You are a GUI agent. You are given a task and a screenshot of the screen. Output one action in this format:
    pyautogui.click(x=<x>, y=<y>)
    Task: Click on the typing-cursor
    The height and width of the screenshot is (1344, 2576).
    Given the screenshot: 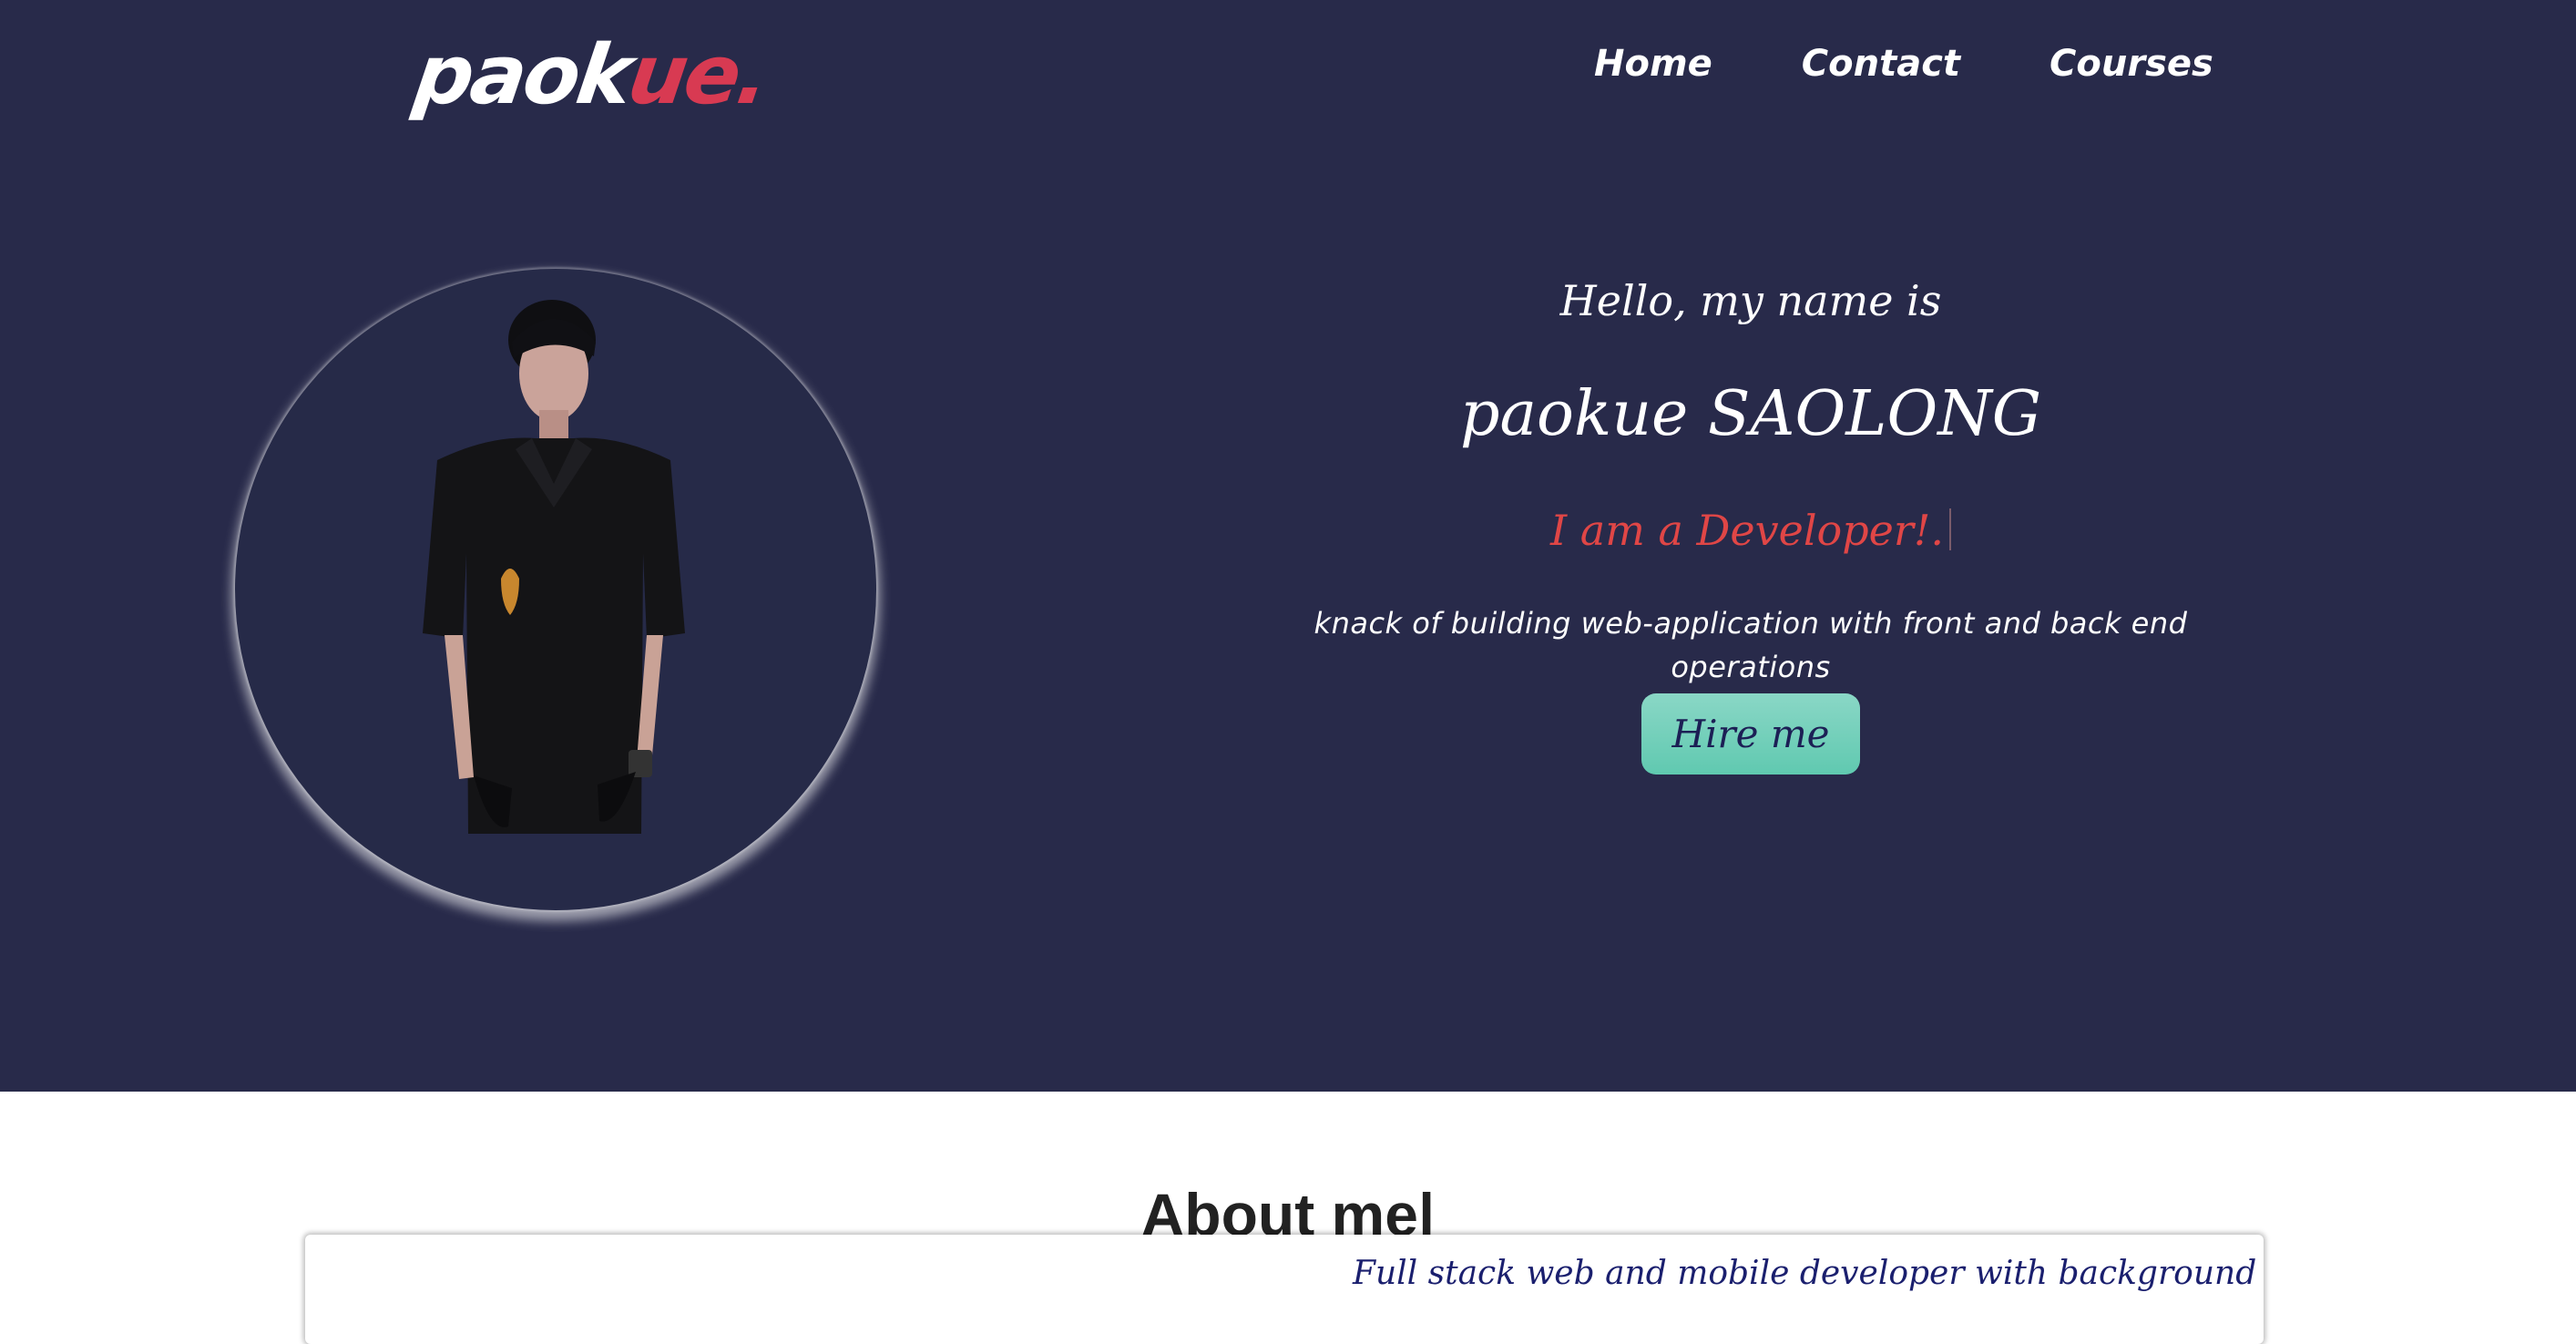 What is the action you would take?
    pyautogui.click(x=1950, y=529)
    